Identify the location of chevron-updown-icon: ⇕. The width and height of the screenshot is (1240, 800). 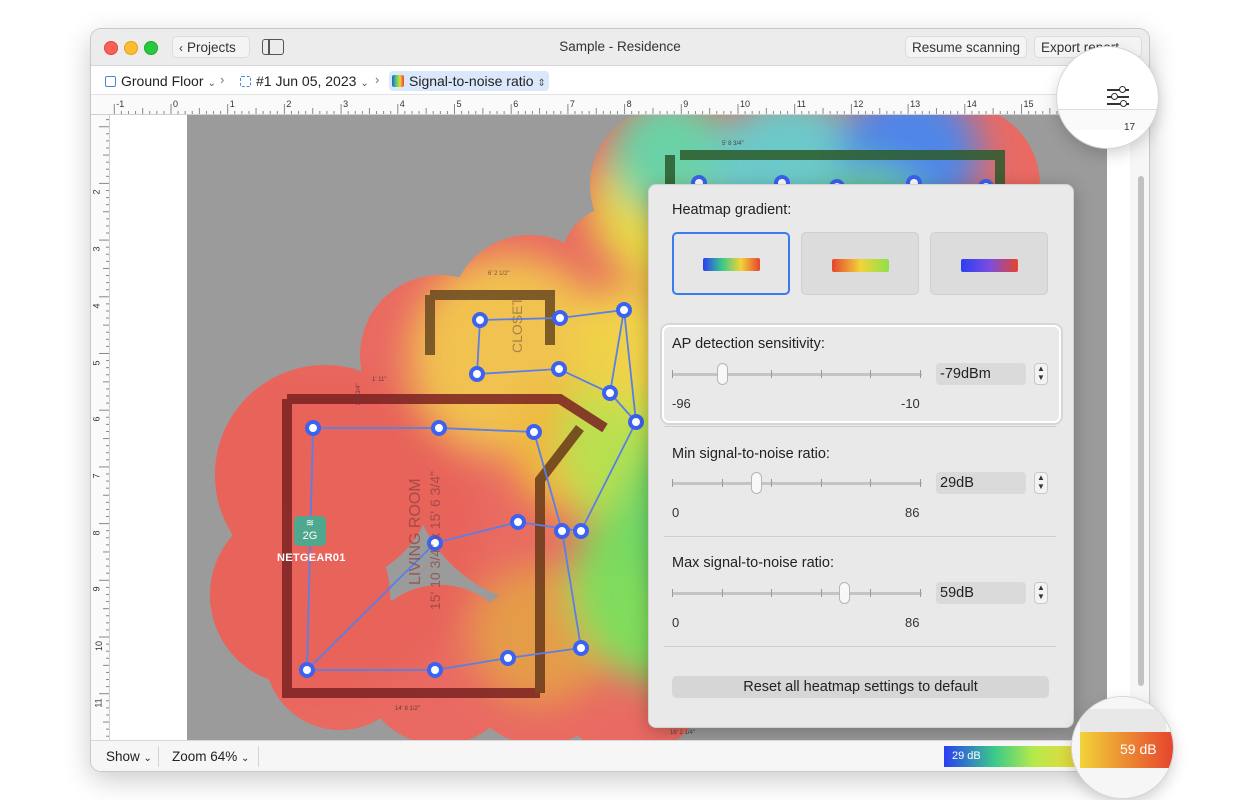
(541, 83).